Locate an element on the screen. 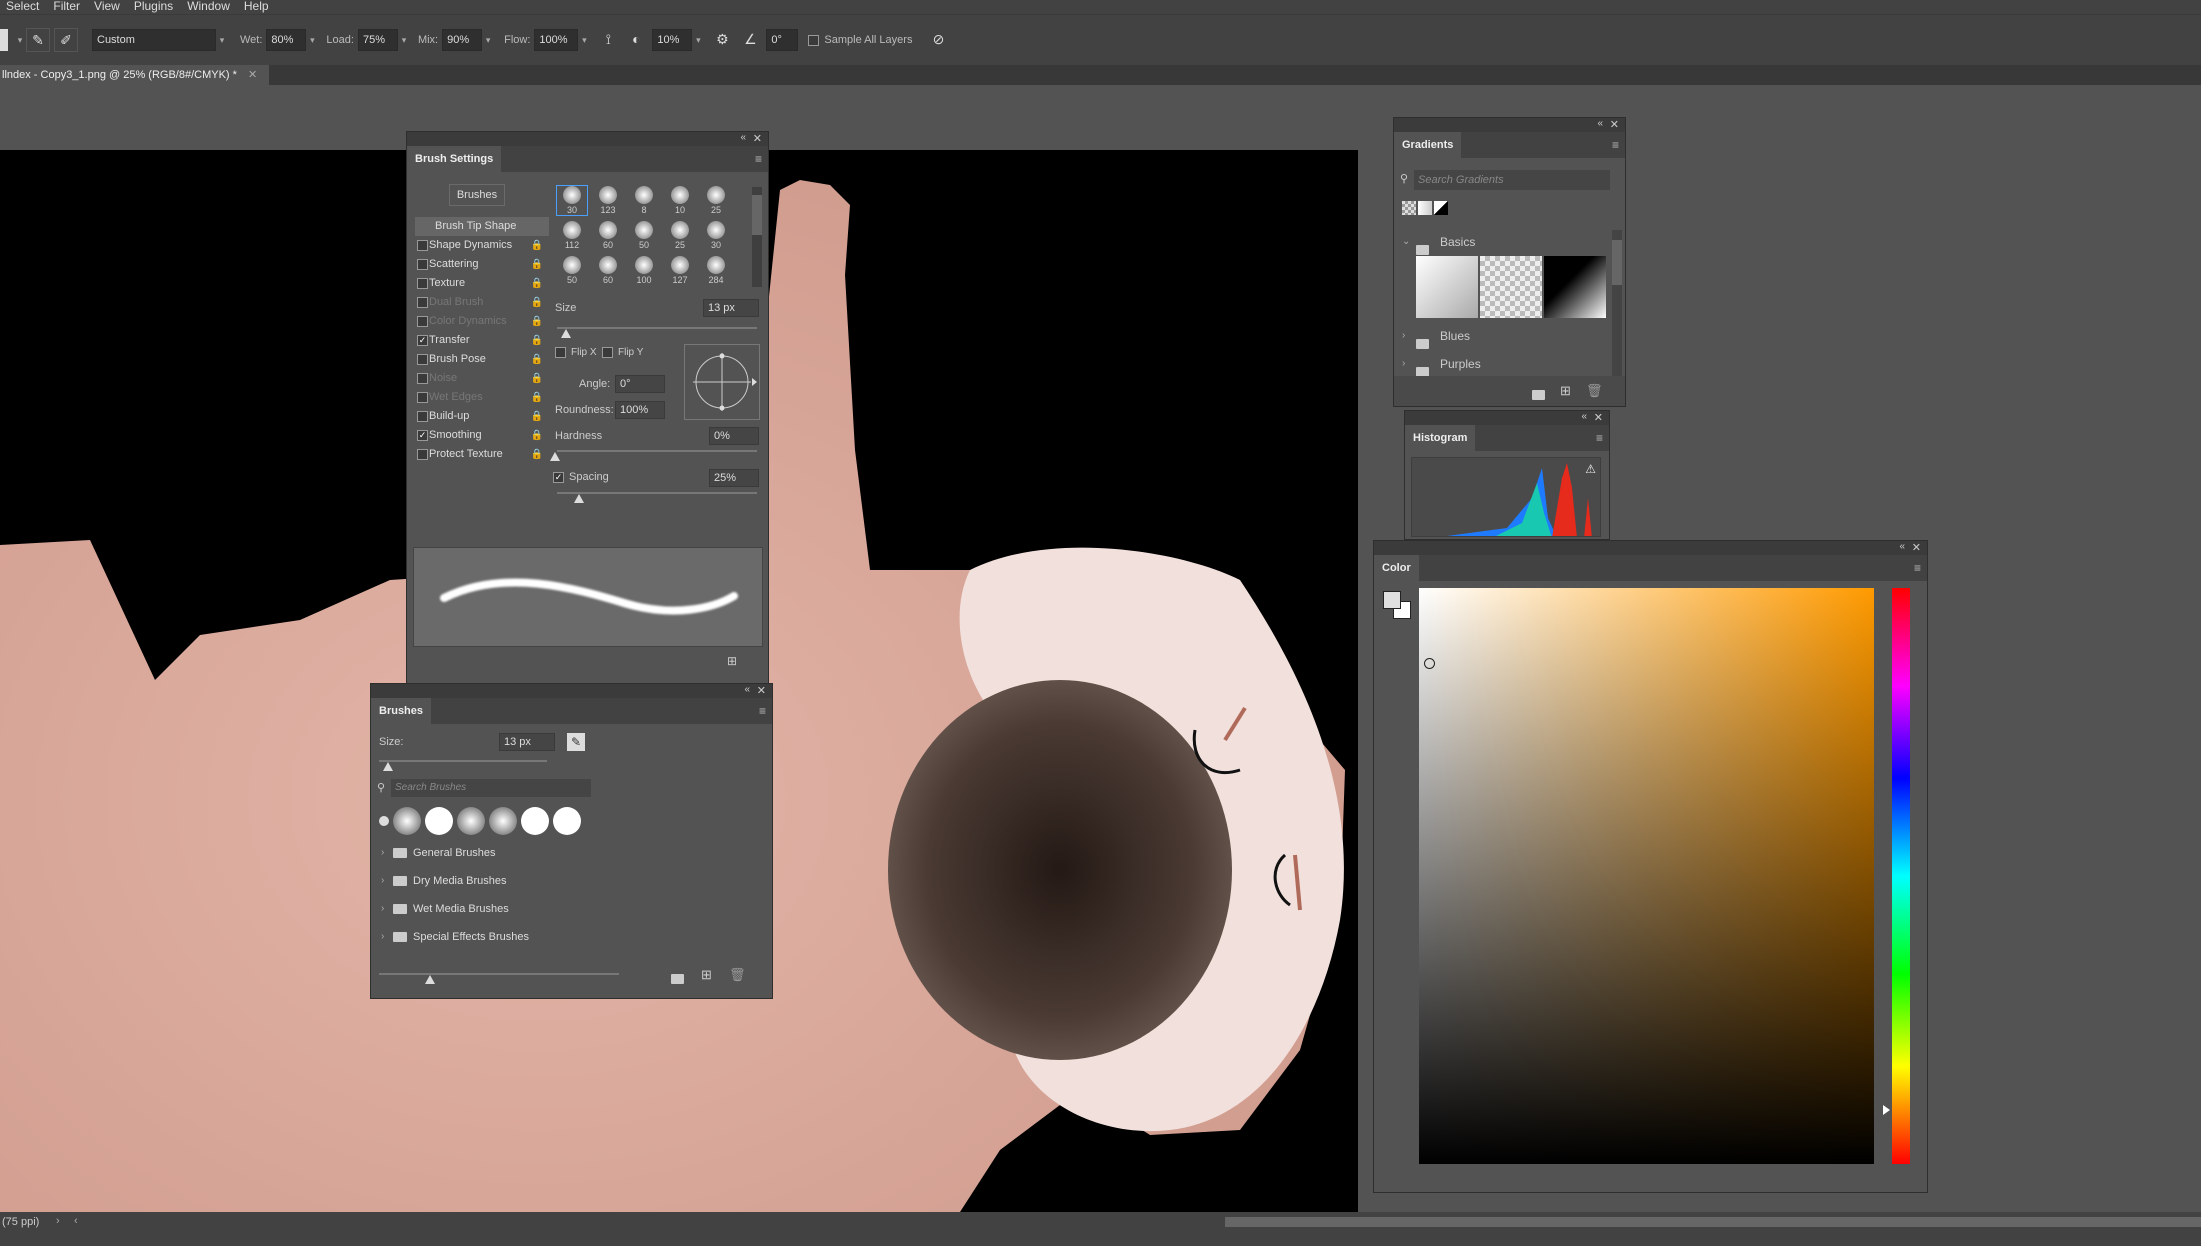  brush-setting-wet-edges: Wet Edges 🔒 is located at coordinates (482, 397).